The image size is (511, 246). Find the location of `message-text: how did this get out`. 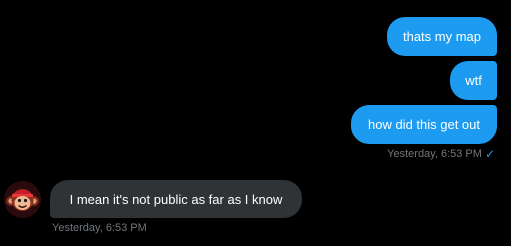

message-text: how did this get out is located at coordinates (424, 124).